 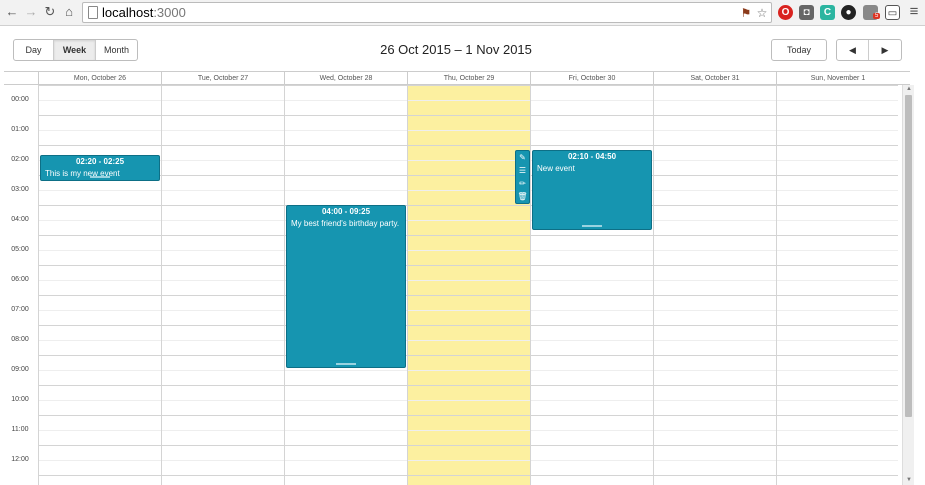 What do you see at coordinates (93, 12) in the screenshot?
I see `page-icon` at bounding box center [93, 12].